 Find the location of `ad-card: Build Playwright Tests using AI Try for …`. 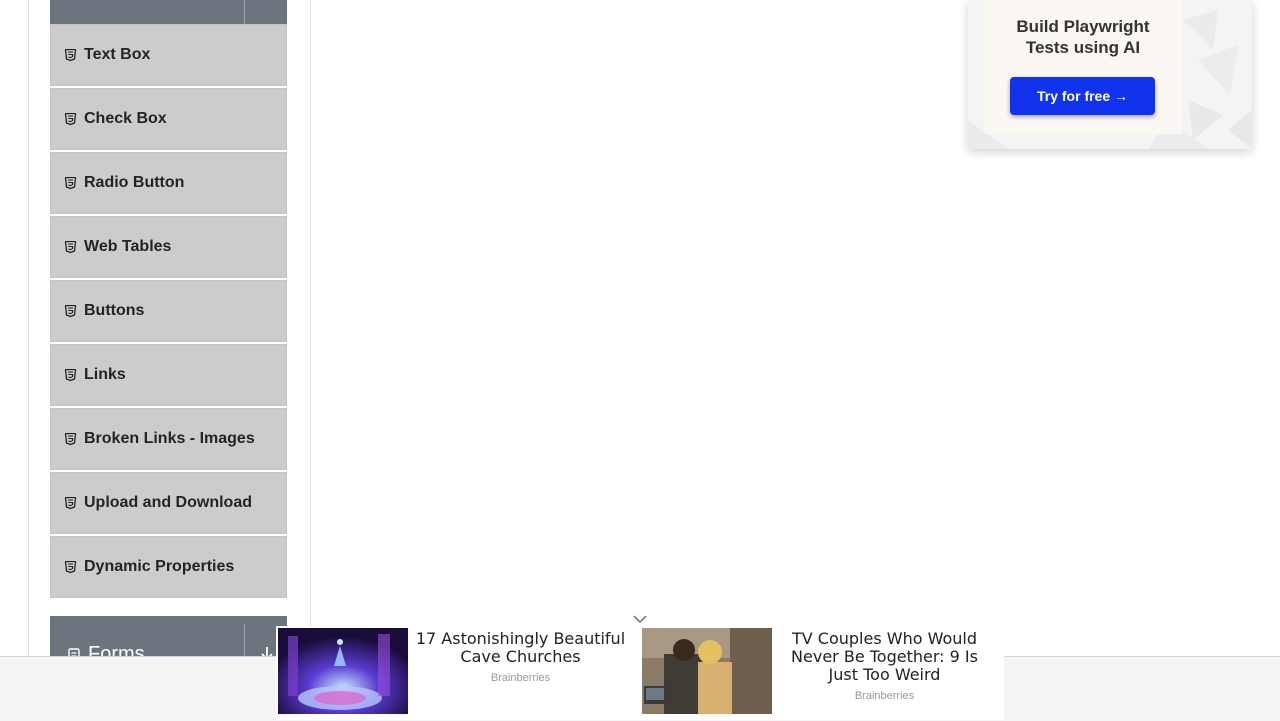

ad-card: Build Playwright Tests using AI Try for … is located at coordinates (1110, 74).